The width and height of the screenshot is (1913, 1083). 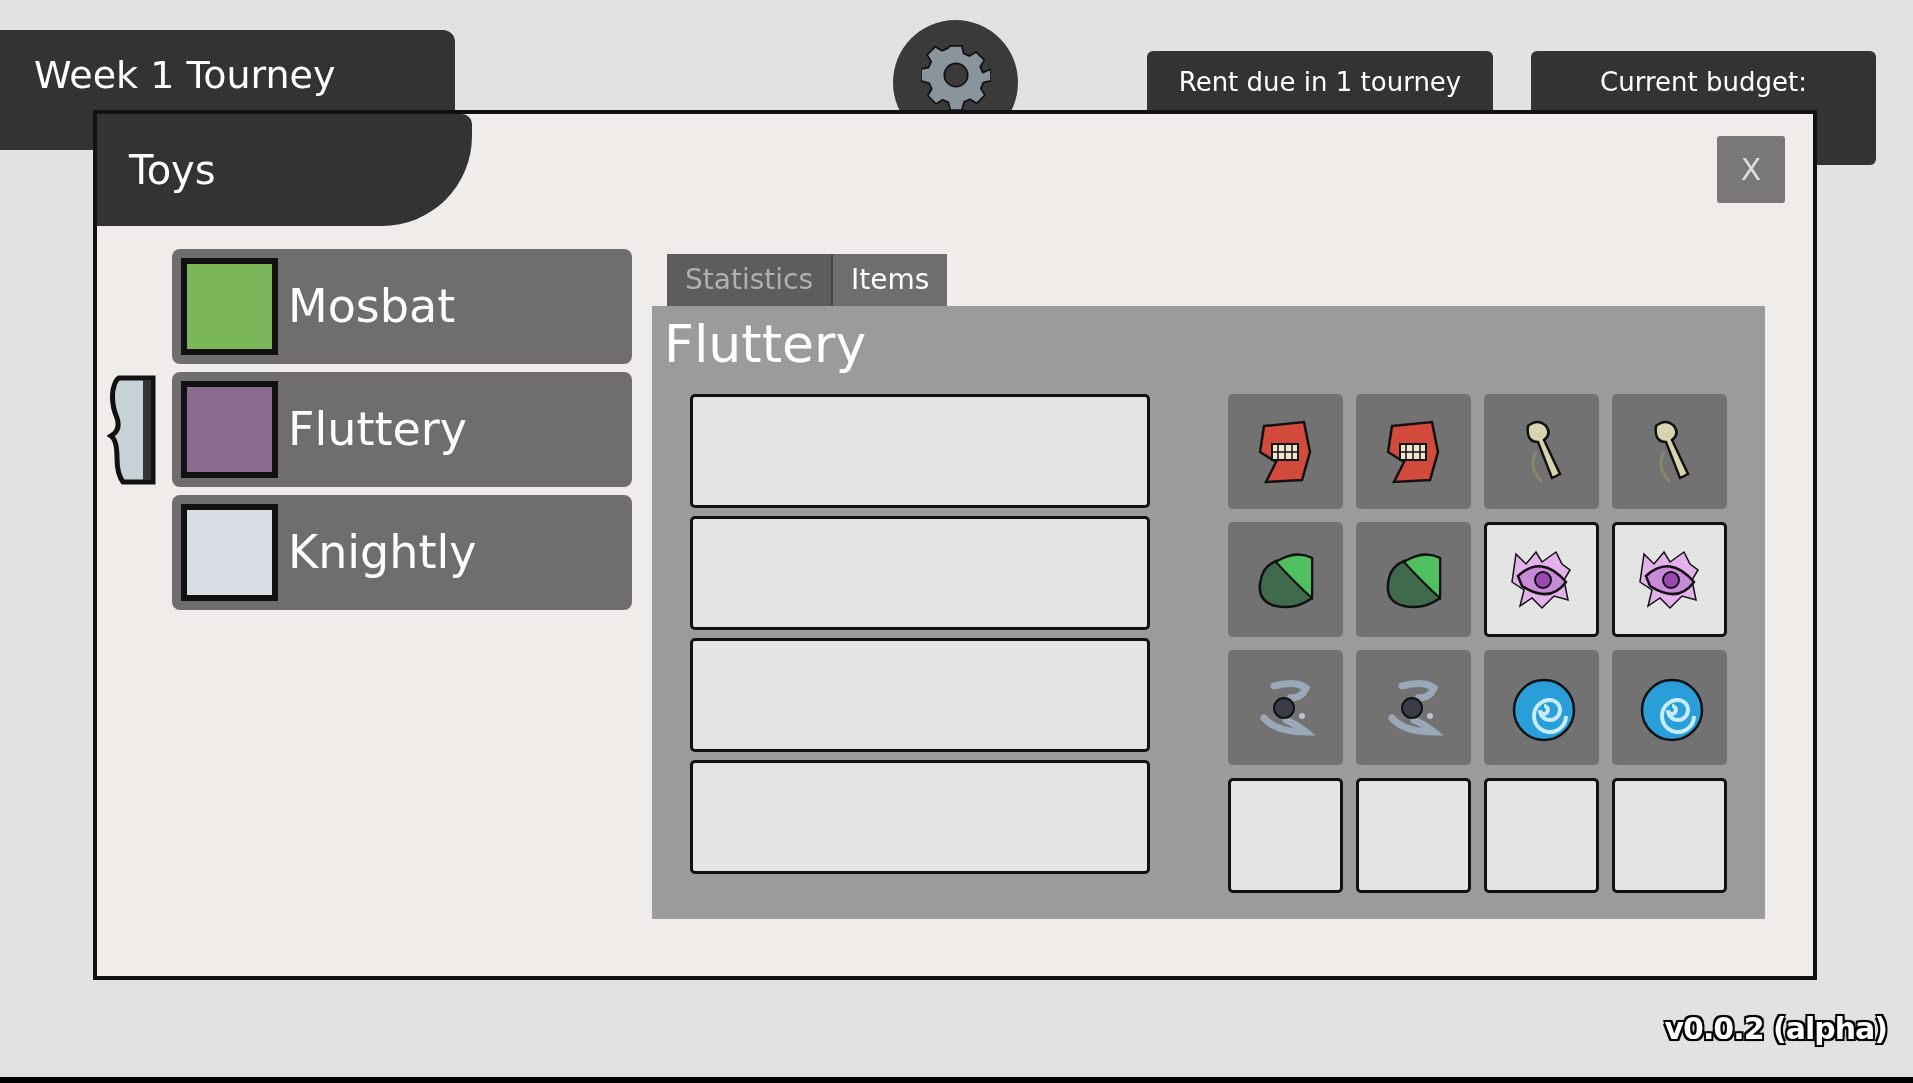 What do you see at coordinates (1320, 82) in the screenshot?
I see `rent-label: Rent due in 1 tourney` at bounding box center [1320, 82].